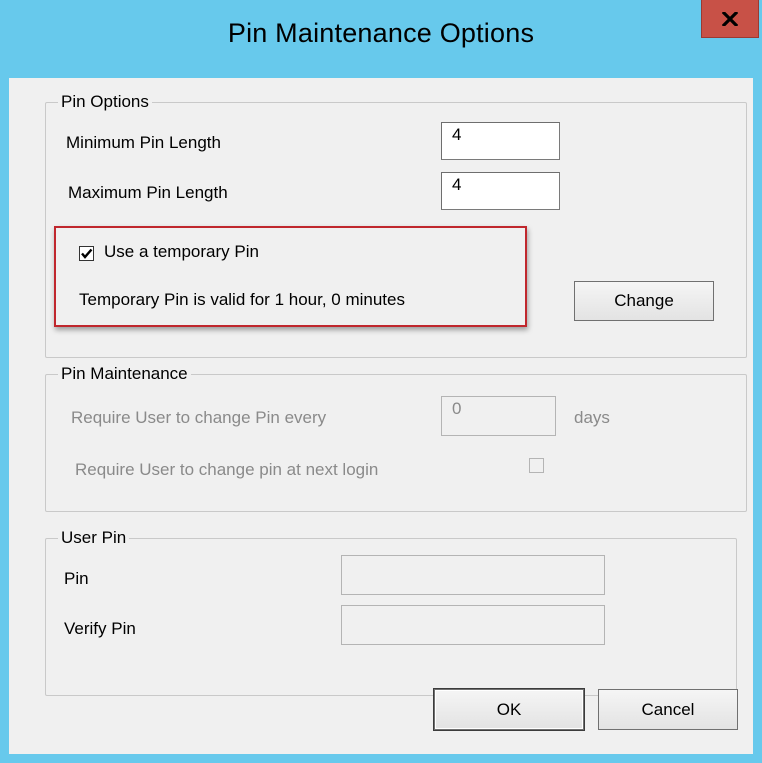 The width and height of the screenshot is (762, 763). Describe the element at coordinates (94, 538) in the screenshot. I see `user-pin-legend: User Pin` at that location.